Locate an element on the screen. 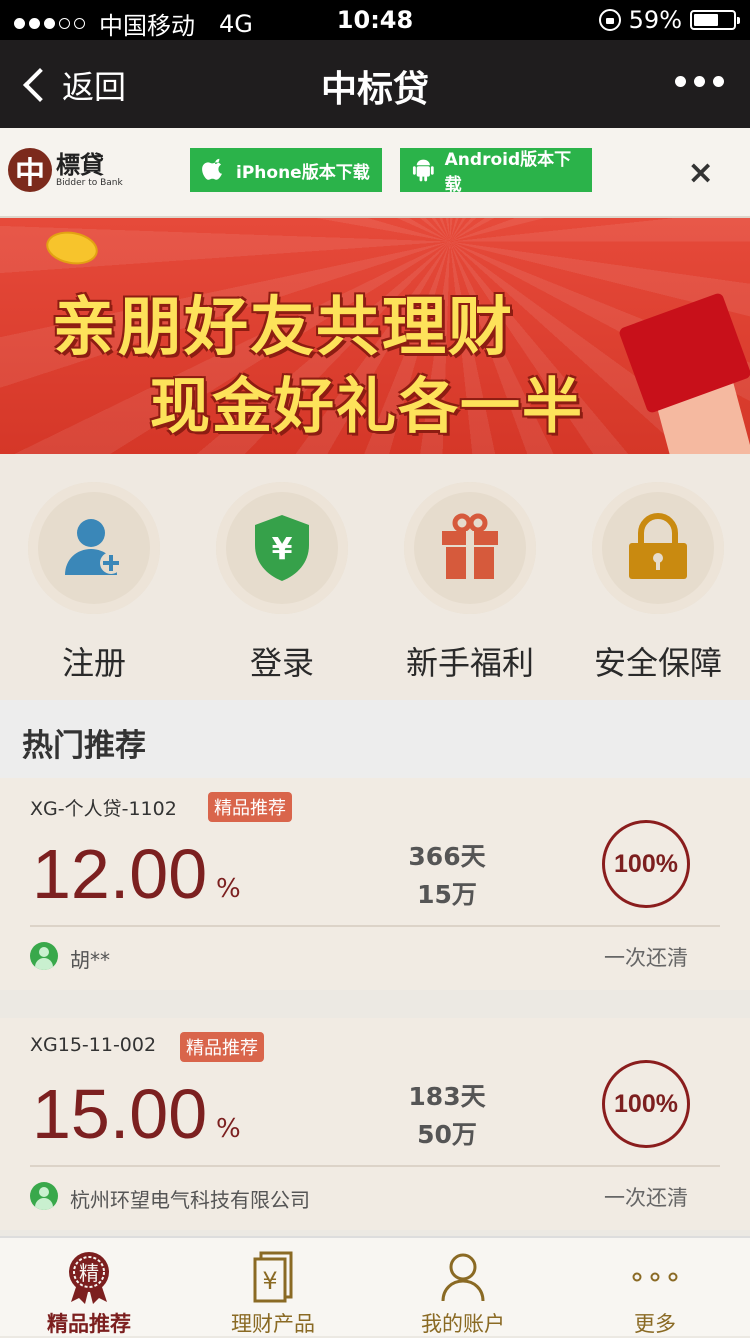  shortcut-label: 安全保障 is located at coordinates (657, 663).